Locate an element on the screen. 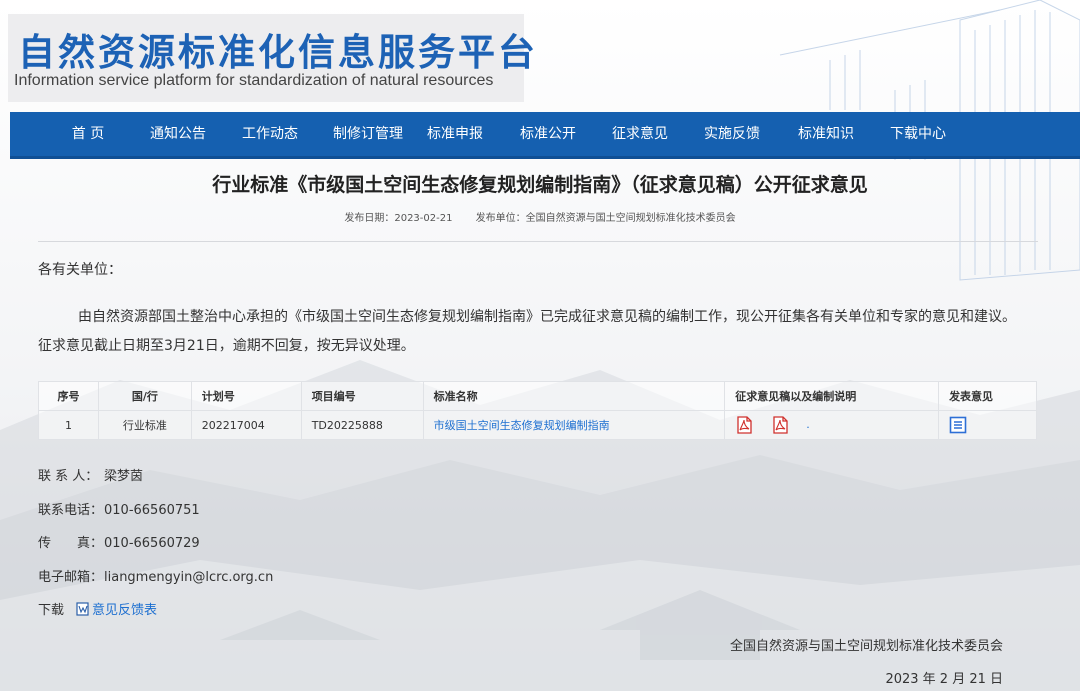 The image size is (1080, 691). contact-email-label: 电子邮箱： is located at coordinates (71, 577).